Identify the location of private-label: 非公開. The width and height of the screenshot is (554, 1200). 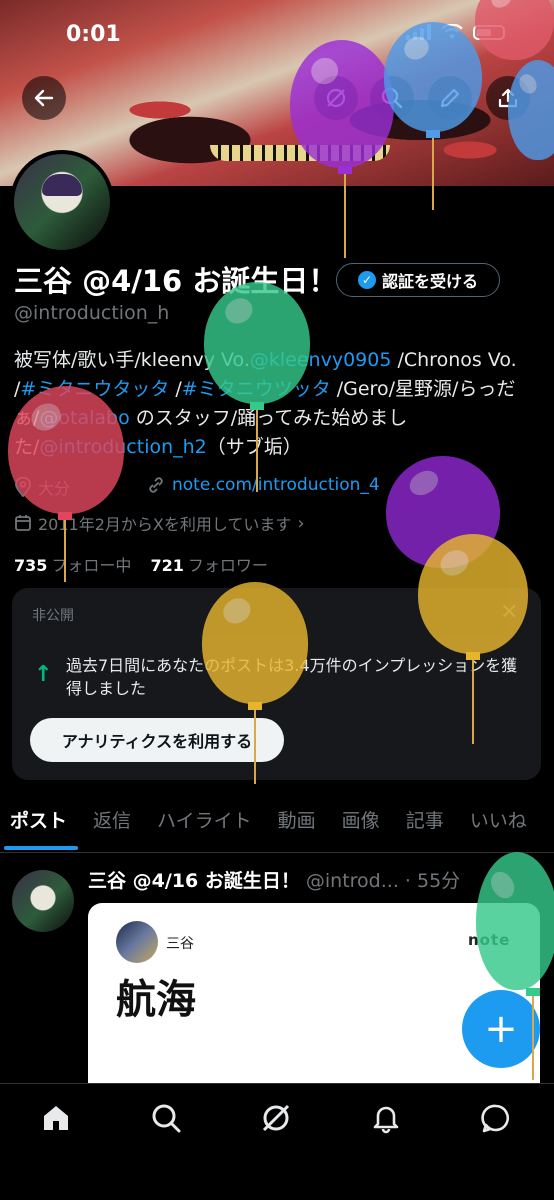
(53, 616).